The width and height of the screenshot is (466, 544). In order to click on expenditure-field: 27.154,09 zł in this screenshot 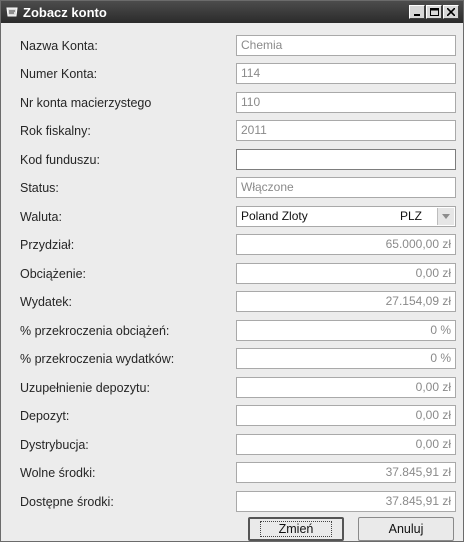, I will do `click(346, 301)`.